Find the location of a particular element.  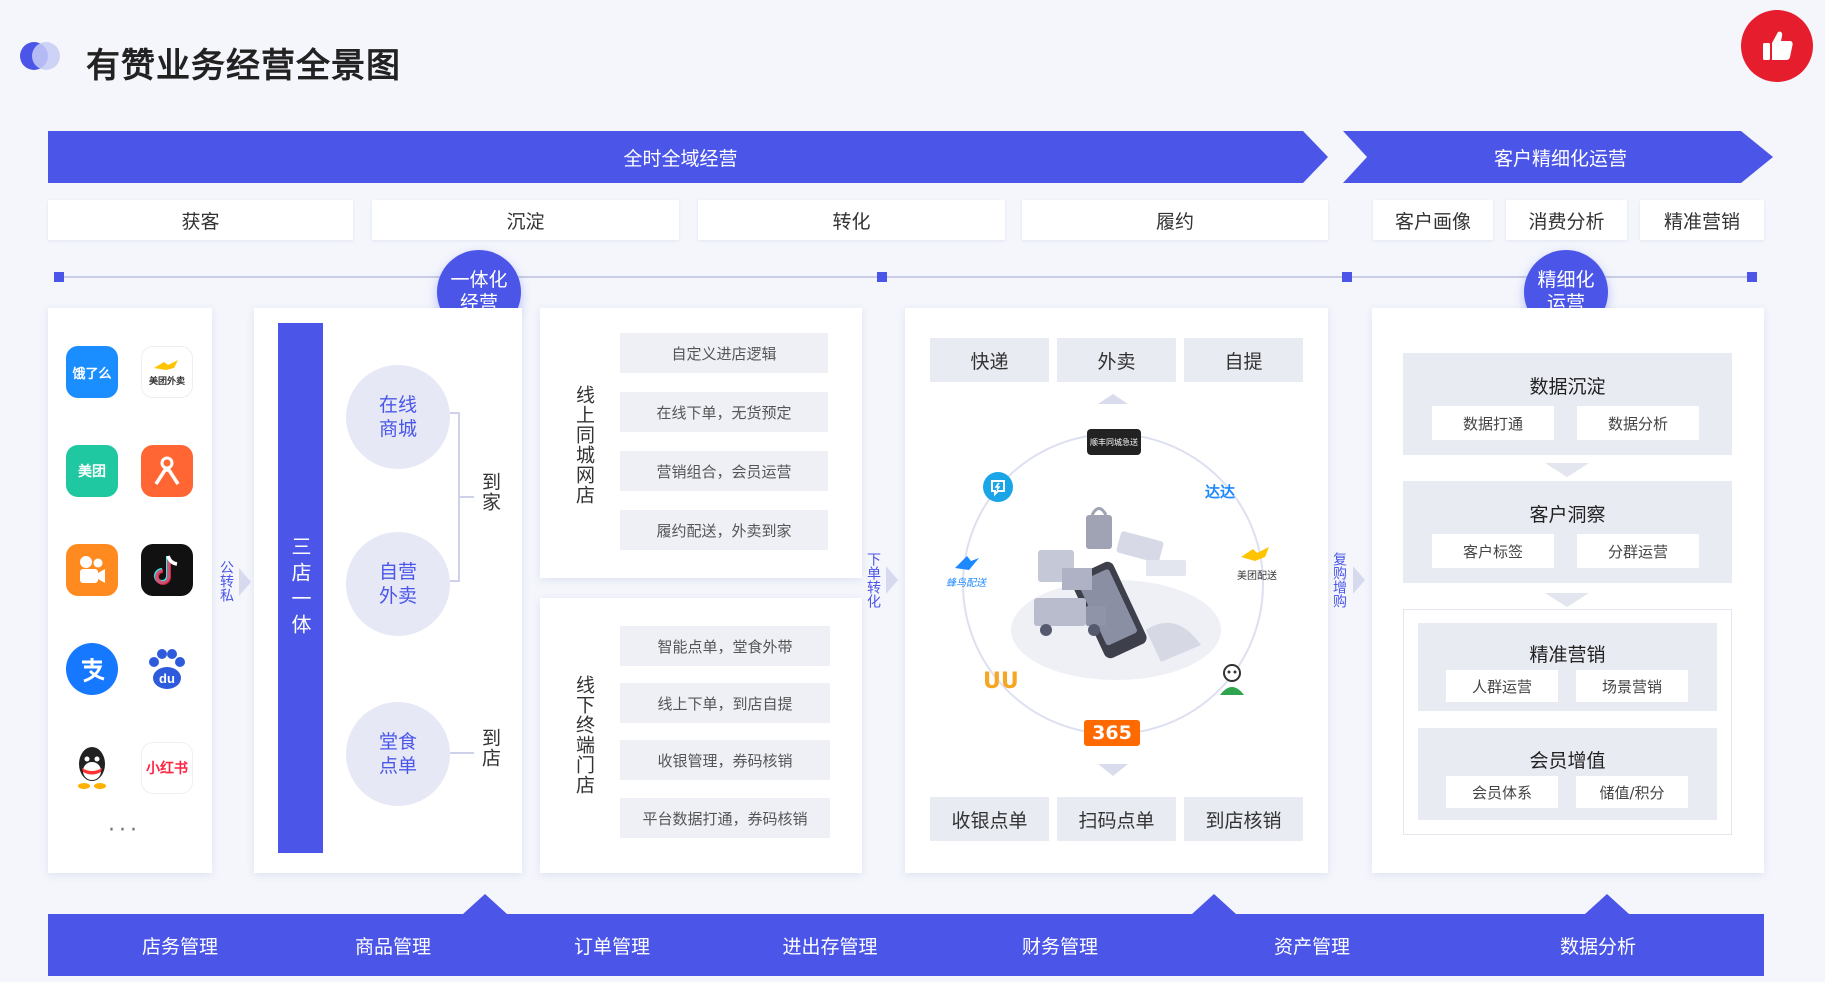

mini-item: 储值/积分 is located at coordinates (1632, 792).